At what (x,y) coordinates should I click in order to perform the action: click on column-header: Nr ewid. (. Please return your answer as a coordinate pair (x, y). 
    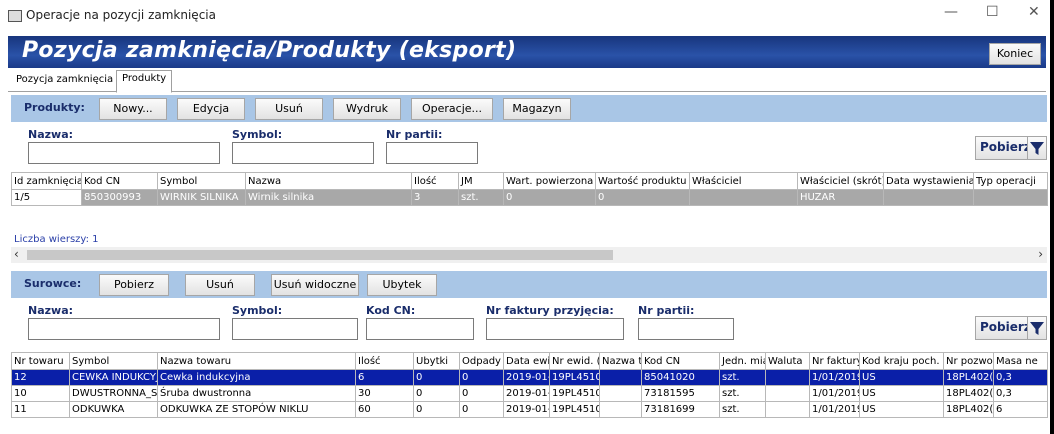
    Looking at the image, I should click on (574, 361).